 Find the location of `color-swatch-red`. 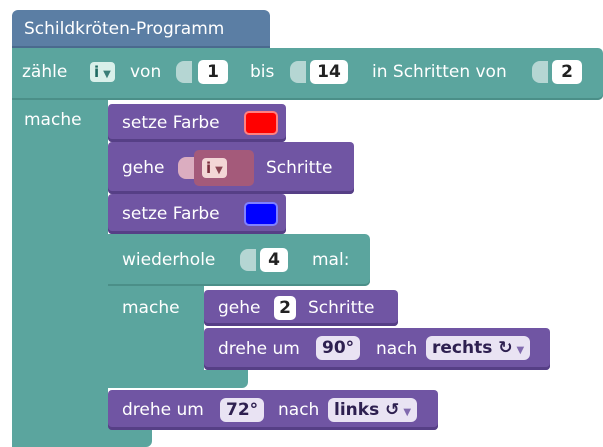

color-swatch-red is located at coordinates (261, 123).